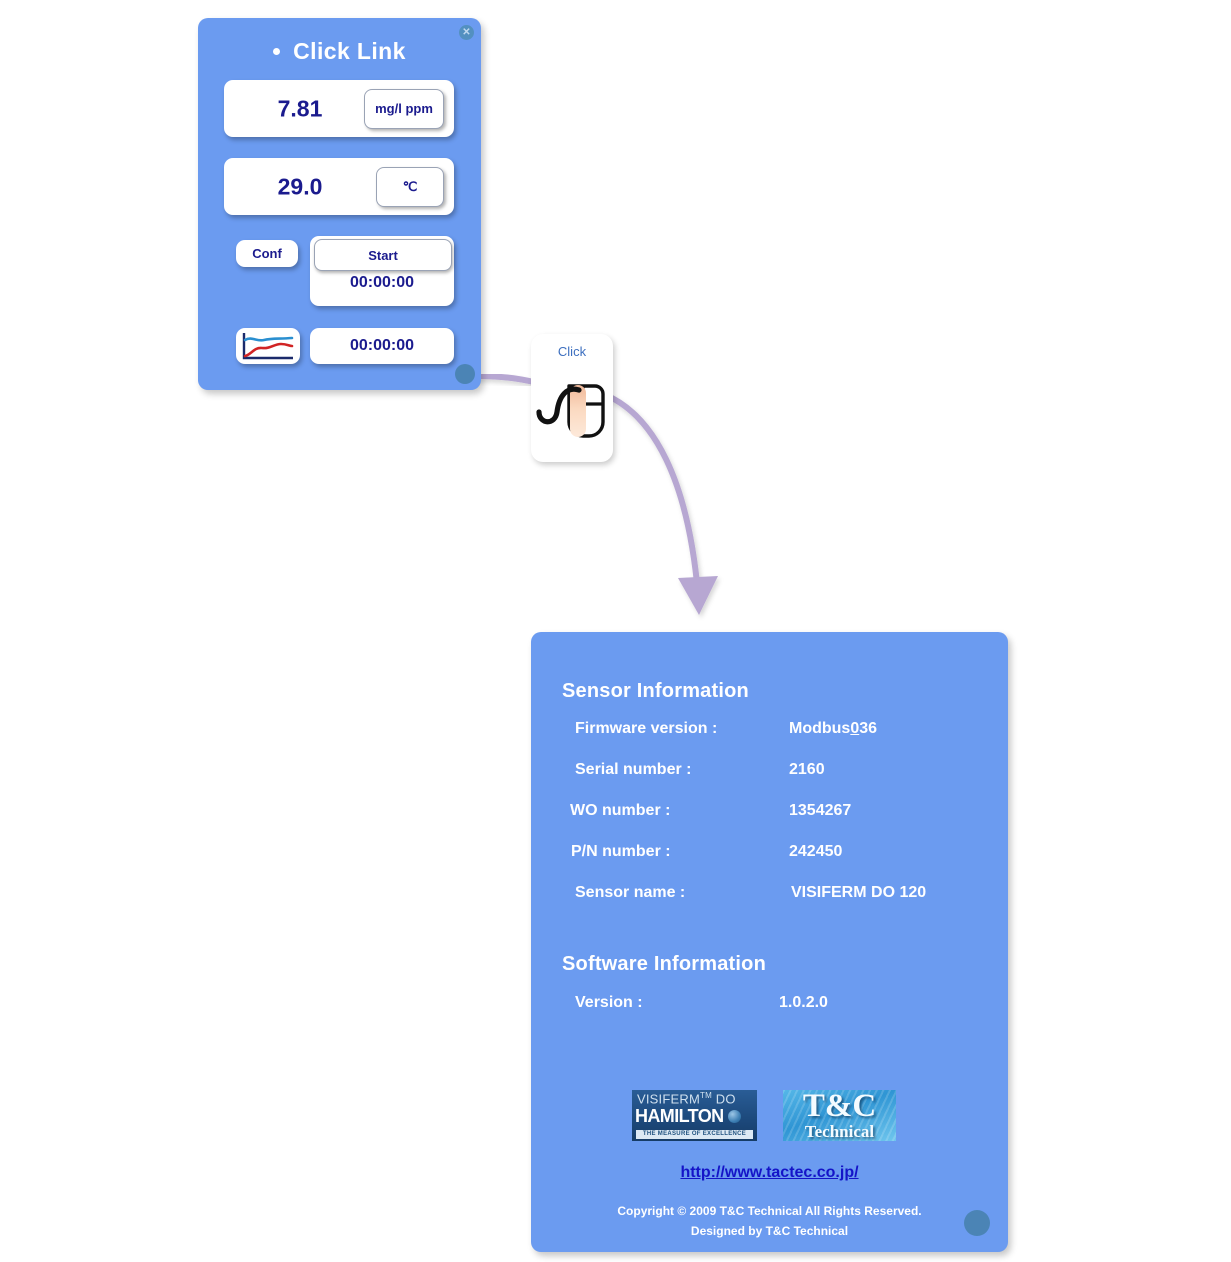  What do you see at coordinates (609, 1002) in the screenshot?
I see `software-version-label: Version :` at bounding box center [609, 1002].